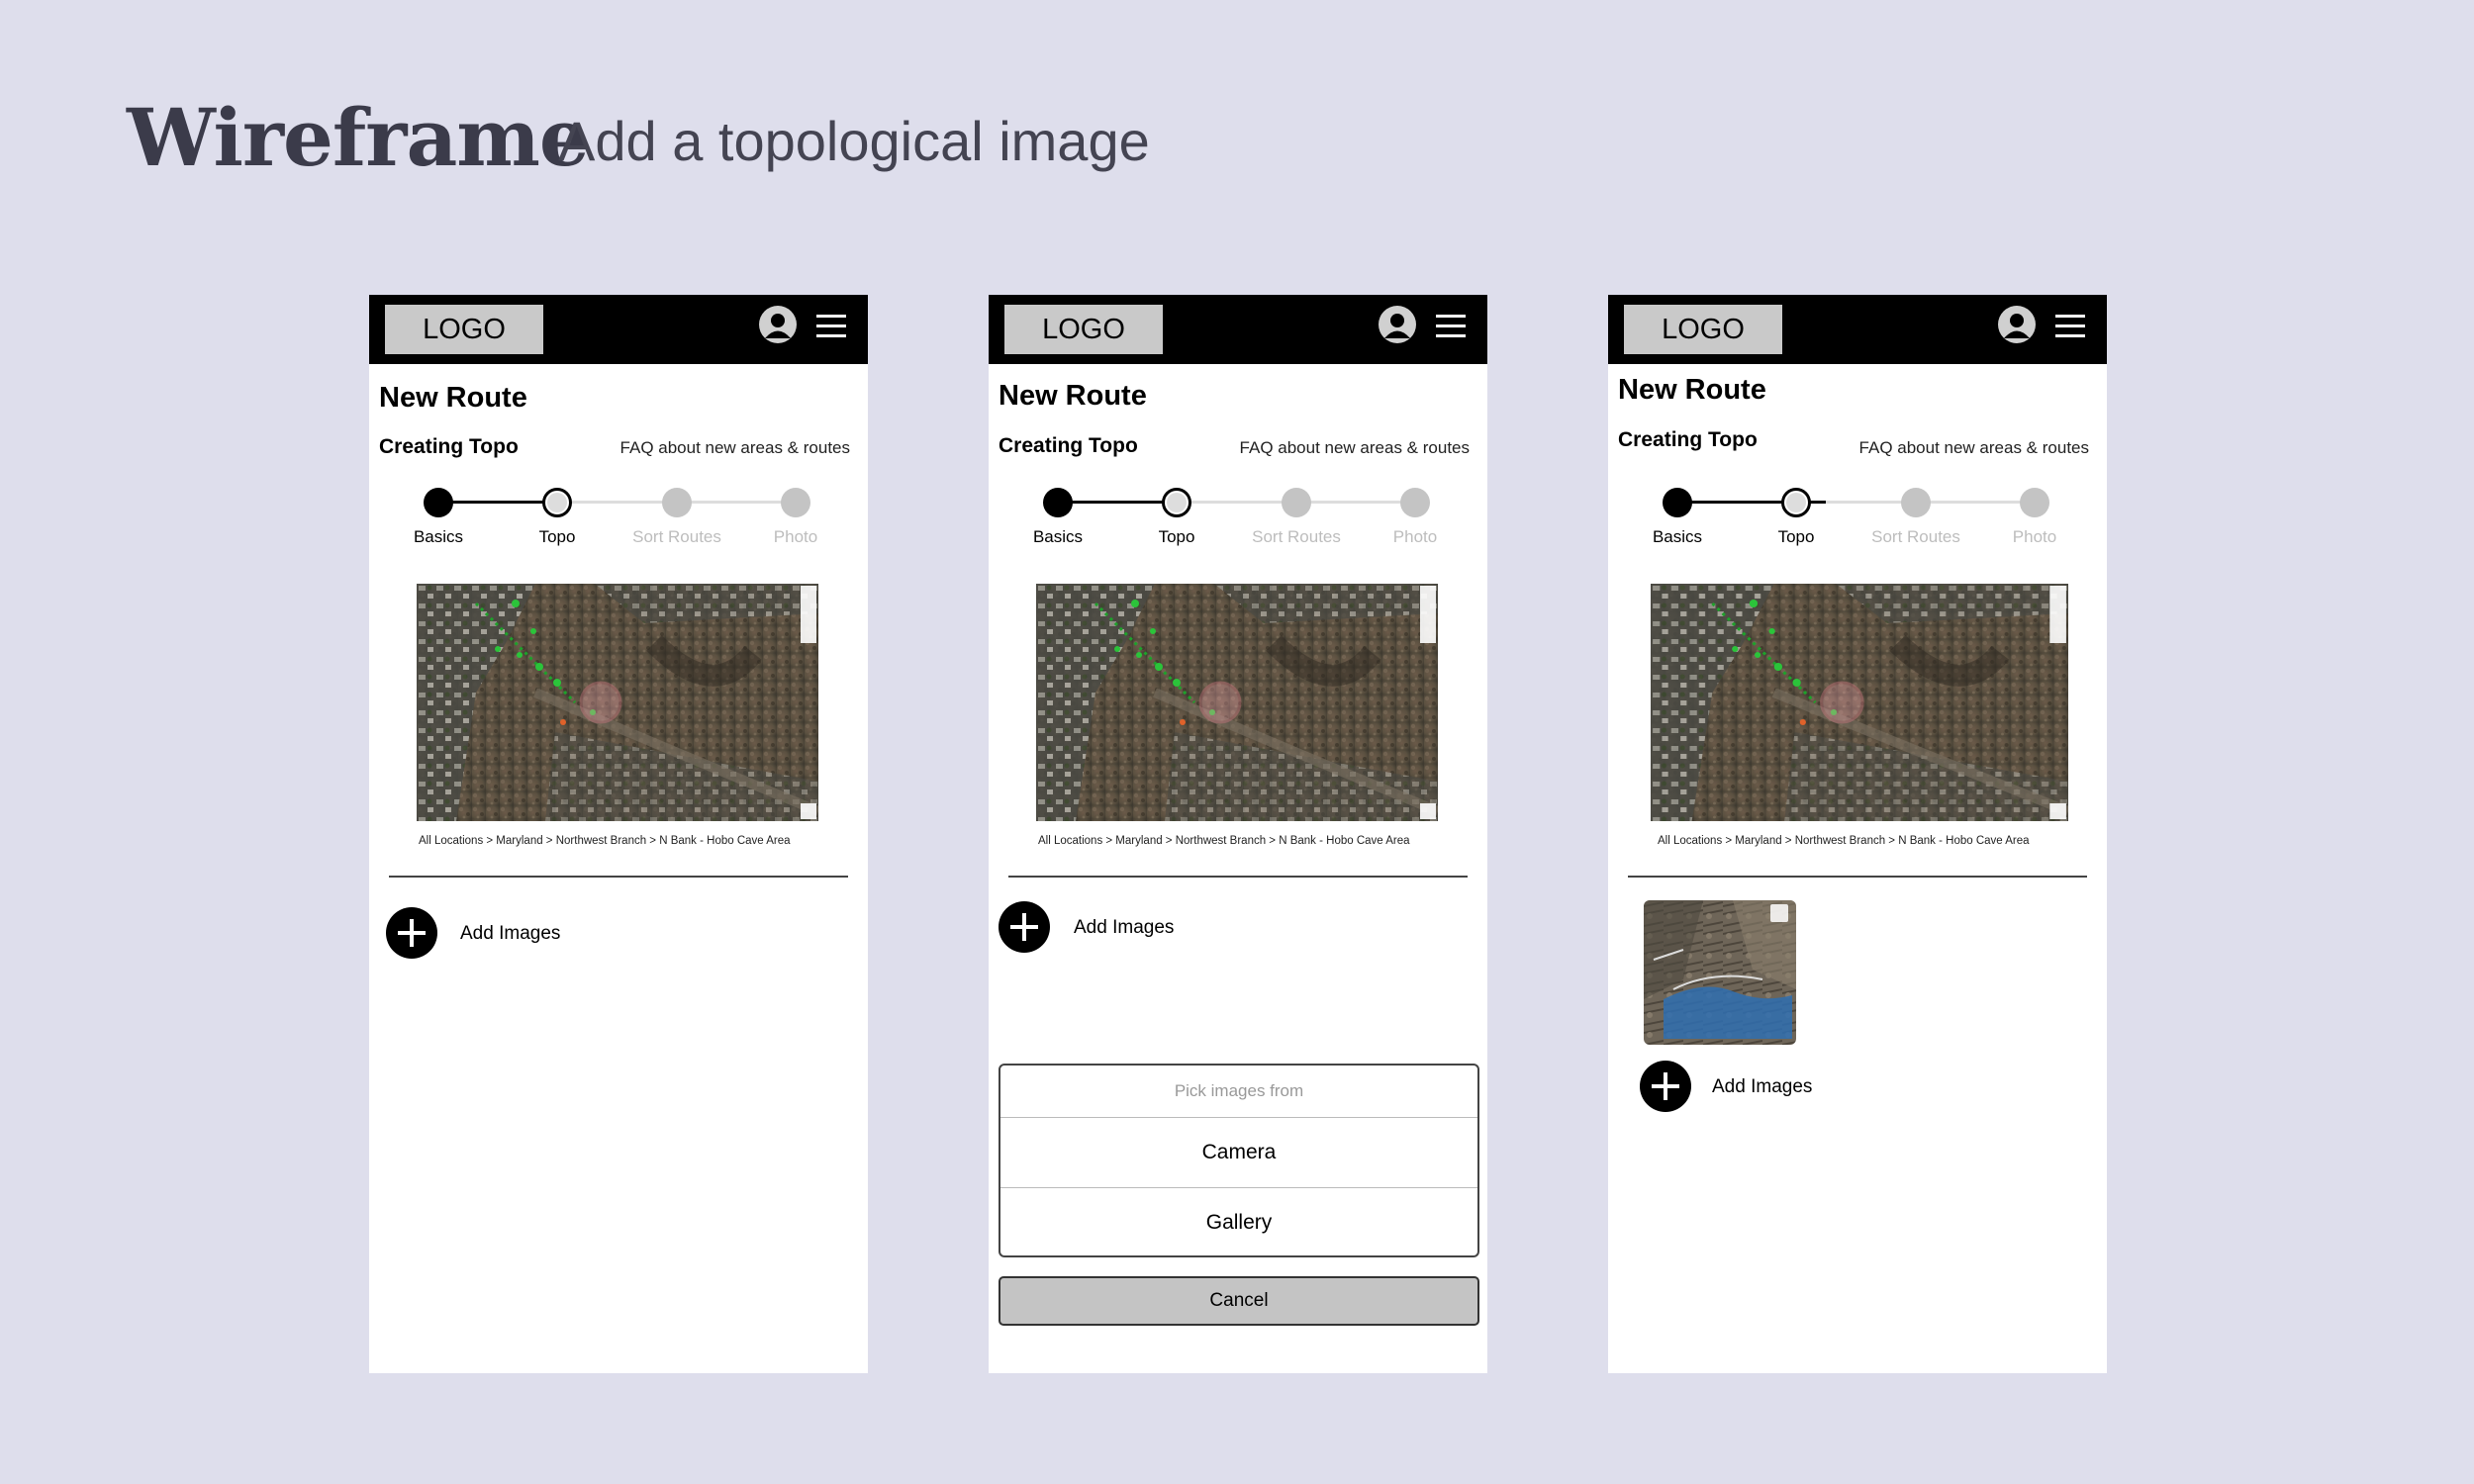 The width and height of the screenshot is (2474, 1484). I want to click on picker-header: Pick images from, so click(1238, 1092).